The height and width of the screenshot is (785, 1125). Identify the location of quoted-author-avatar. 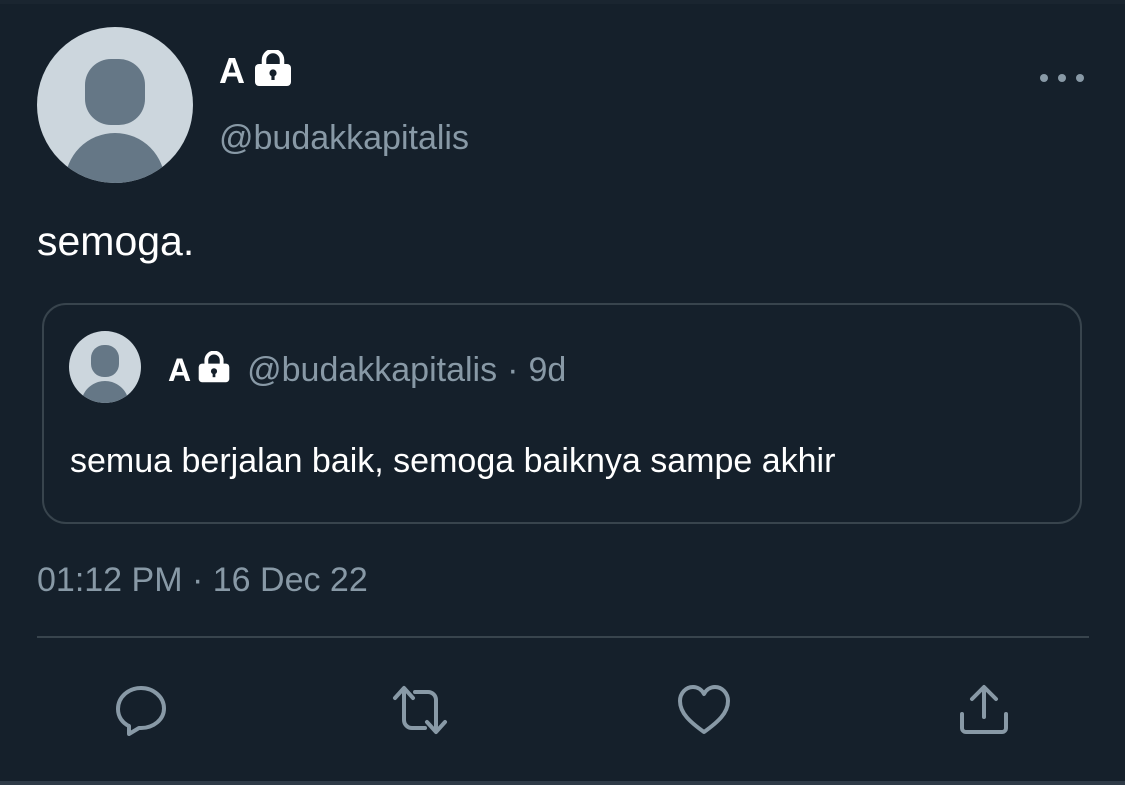
(105, 367).